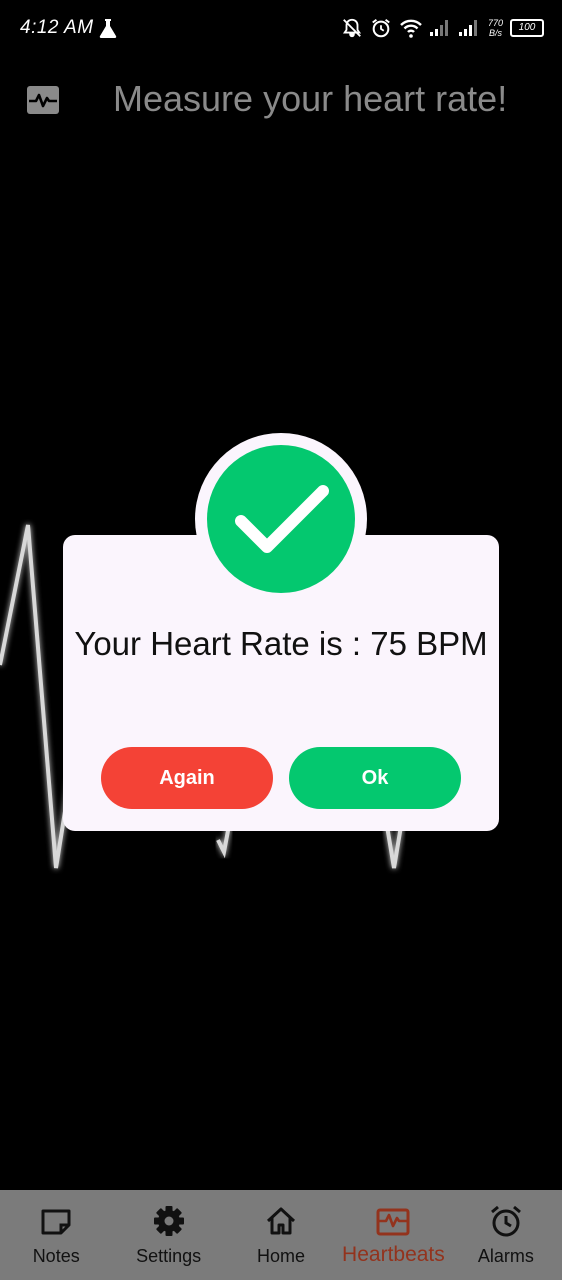 The image size is (562, 1280). Describe the element at coordinates (310, 98) in the screenshot. I see `page-title: Measure your heart rate!` at that location.